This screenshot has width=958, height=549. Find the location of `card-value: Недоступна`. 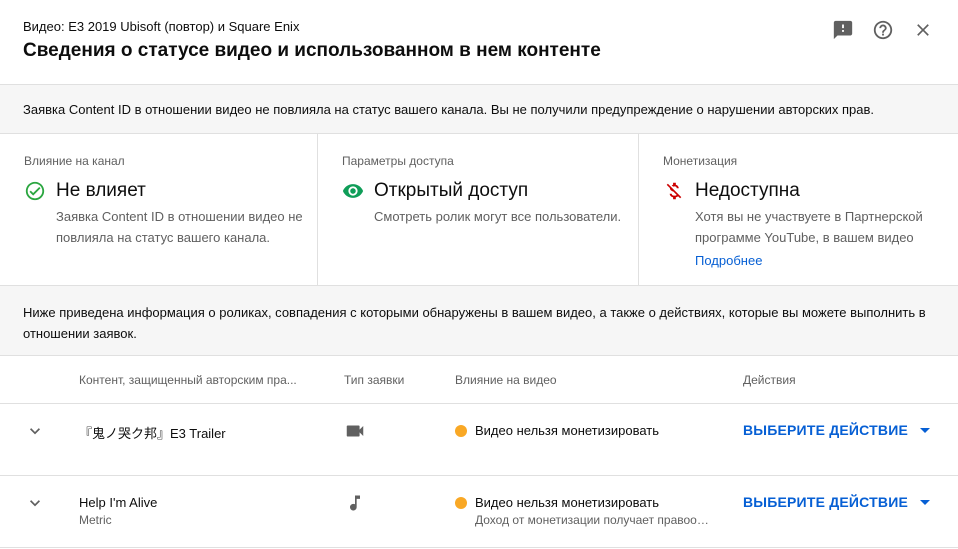

card-value: Недоступна is located at coordinates (747, 190).